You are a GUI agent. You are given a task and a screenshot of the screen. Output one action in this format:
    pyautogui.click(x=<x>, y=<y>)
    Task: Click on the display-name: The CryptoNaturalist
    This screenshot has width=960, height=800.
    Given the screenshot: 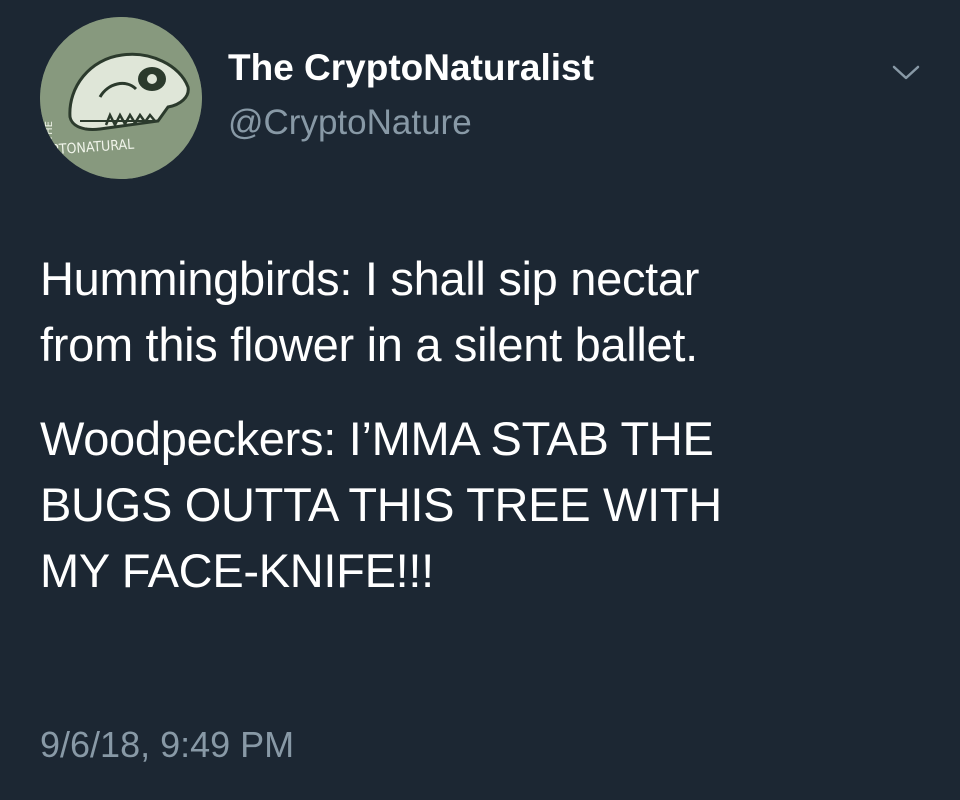 What is the action you would take?
    pyautogui.click(x=411, y=68)
    